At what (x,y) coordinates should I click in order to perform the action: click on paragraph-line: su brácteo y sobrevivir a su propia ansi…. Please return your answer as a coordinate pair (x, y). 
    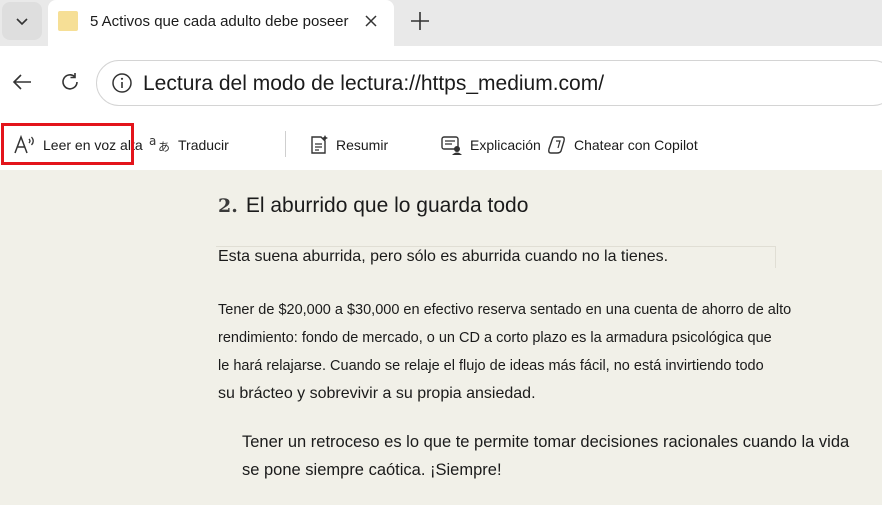
    Looking at the image, I should click on (377, 393).